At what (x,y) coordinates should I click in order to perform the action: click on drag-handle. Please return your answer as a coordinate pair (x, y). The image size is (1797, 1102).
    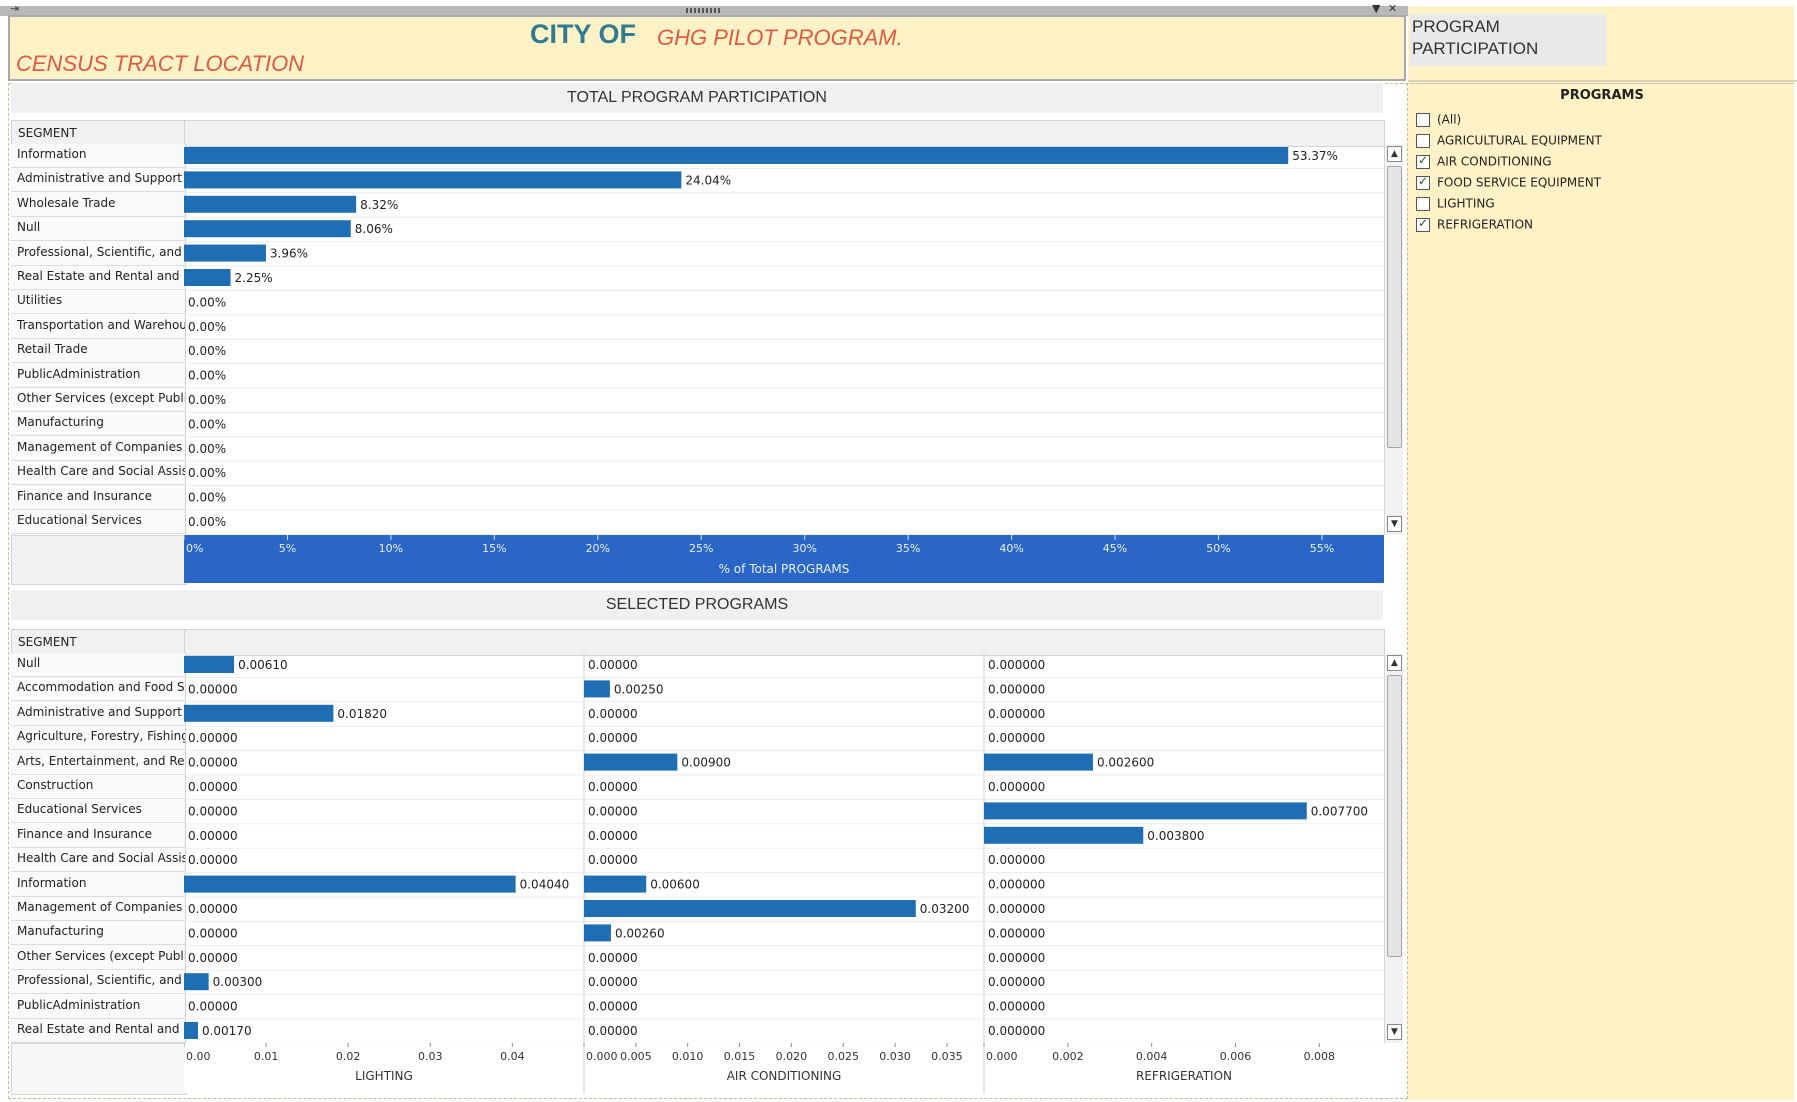
    Looking at the image, I should click on (704, 10).